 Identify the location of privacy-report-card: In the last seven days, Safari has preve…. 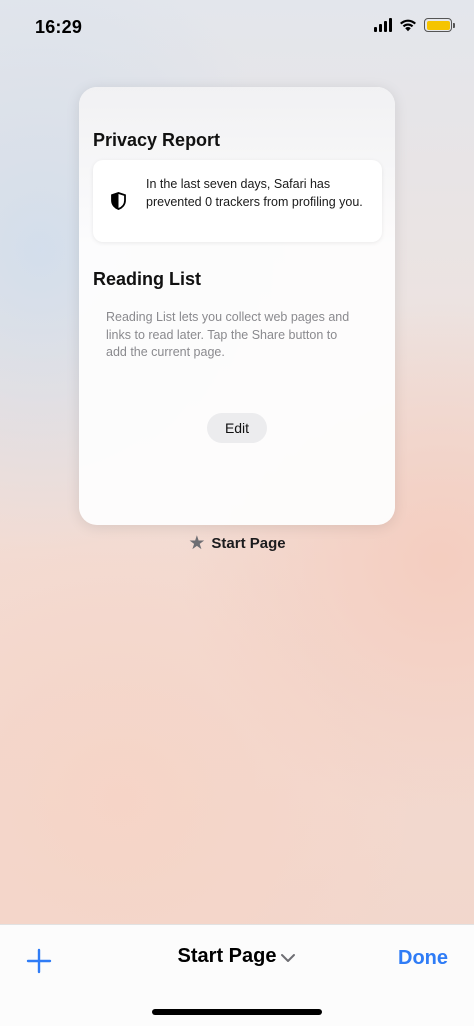
(237, 201).